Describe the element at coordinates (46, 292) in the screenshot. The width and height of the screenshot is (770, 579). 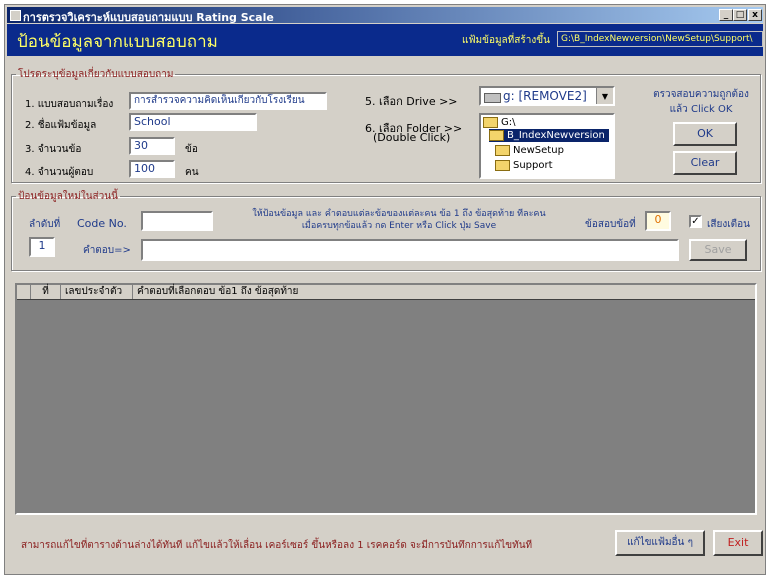
I see `col-header-number: ที่` at that location.